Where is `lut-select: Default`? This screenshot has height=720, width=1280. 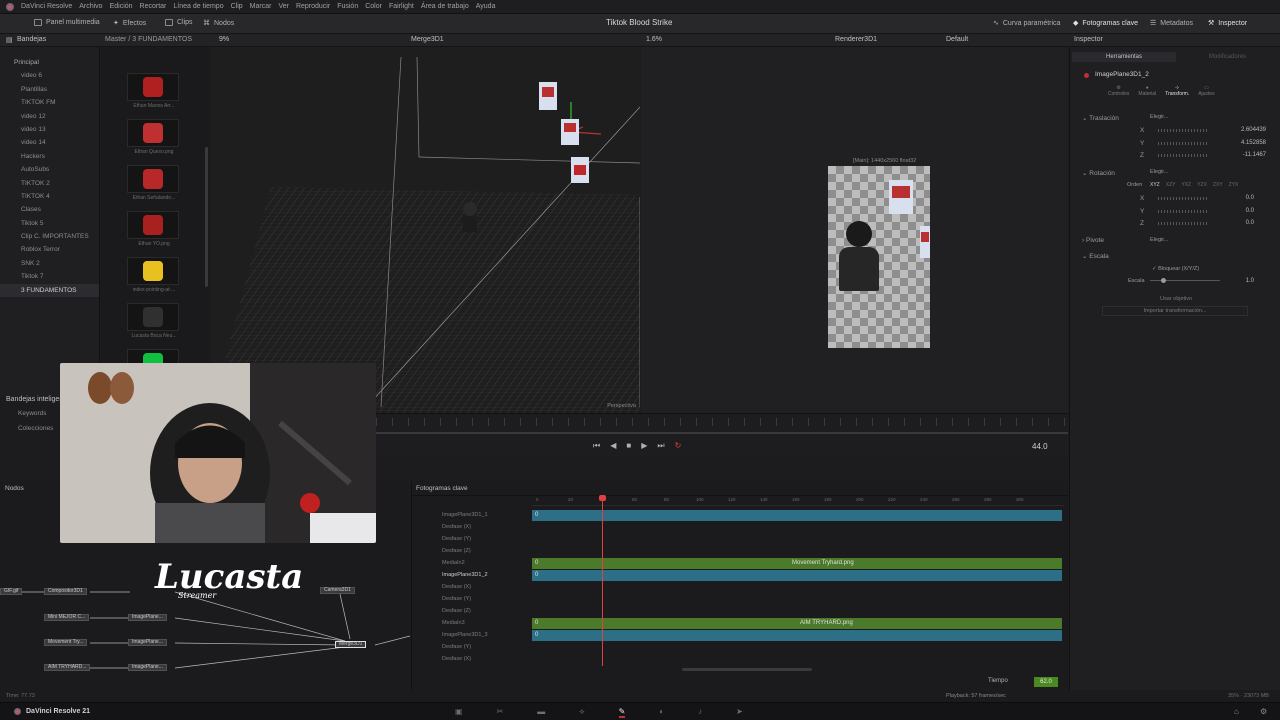 lut-select: Default is located at coordinates (957, 39).